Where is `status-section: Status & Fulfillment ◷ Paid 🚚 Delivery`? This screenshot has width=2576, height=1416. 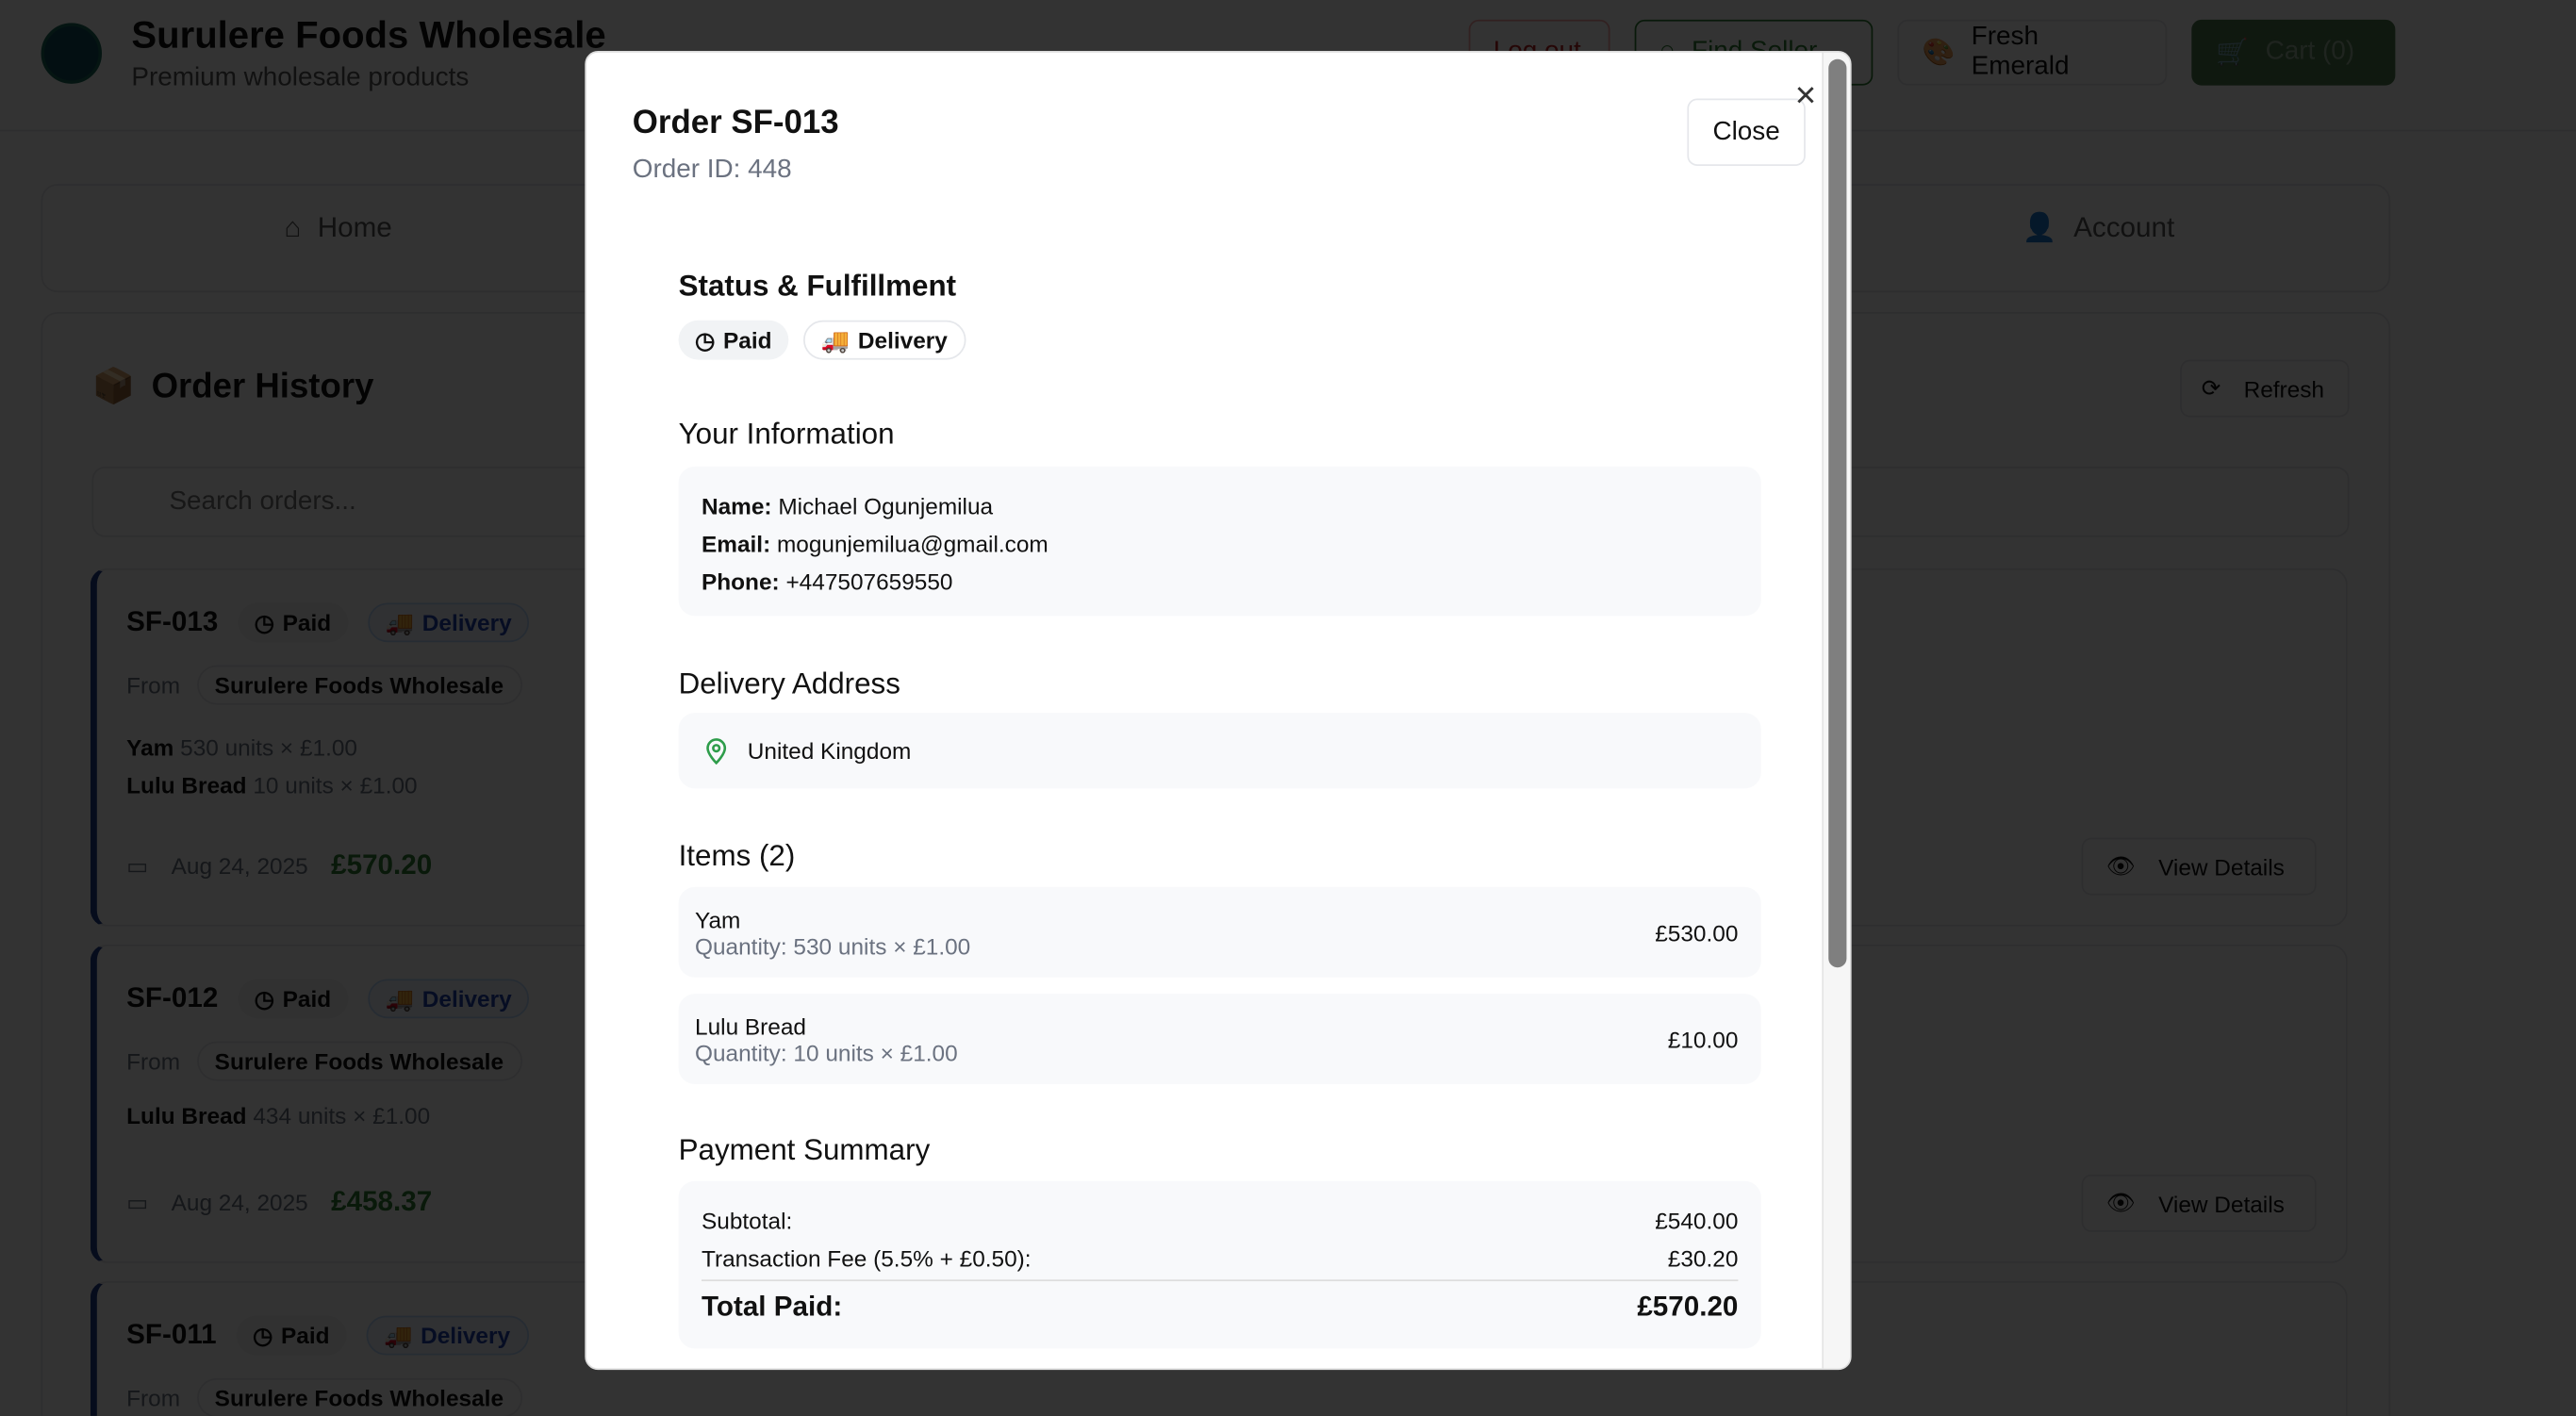
status-section: Status & Fulfillment ◷ Paid 🚚 Delivery is located at coordinates (1219, 315).